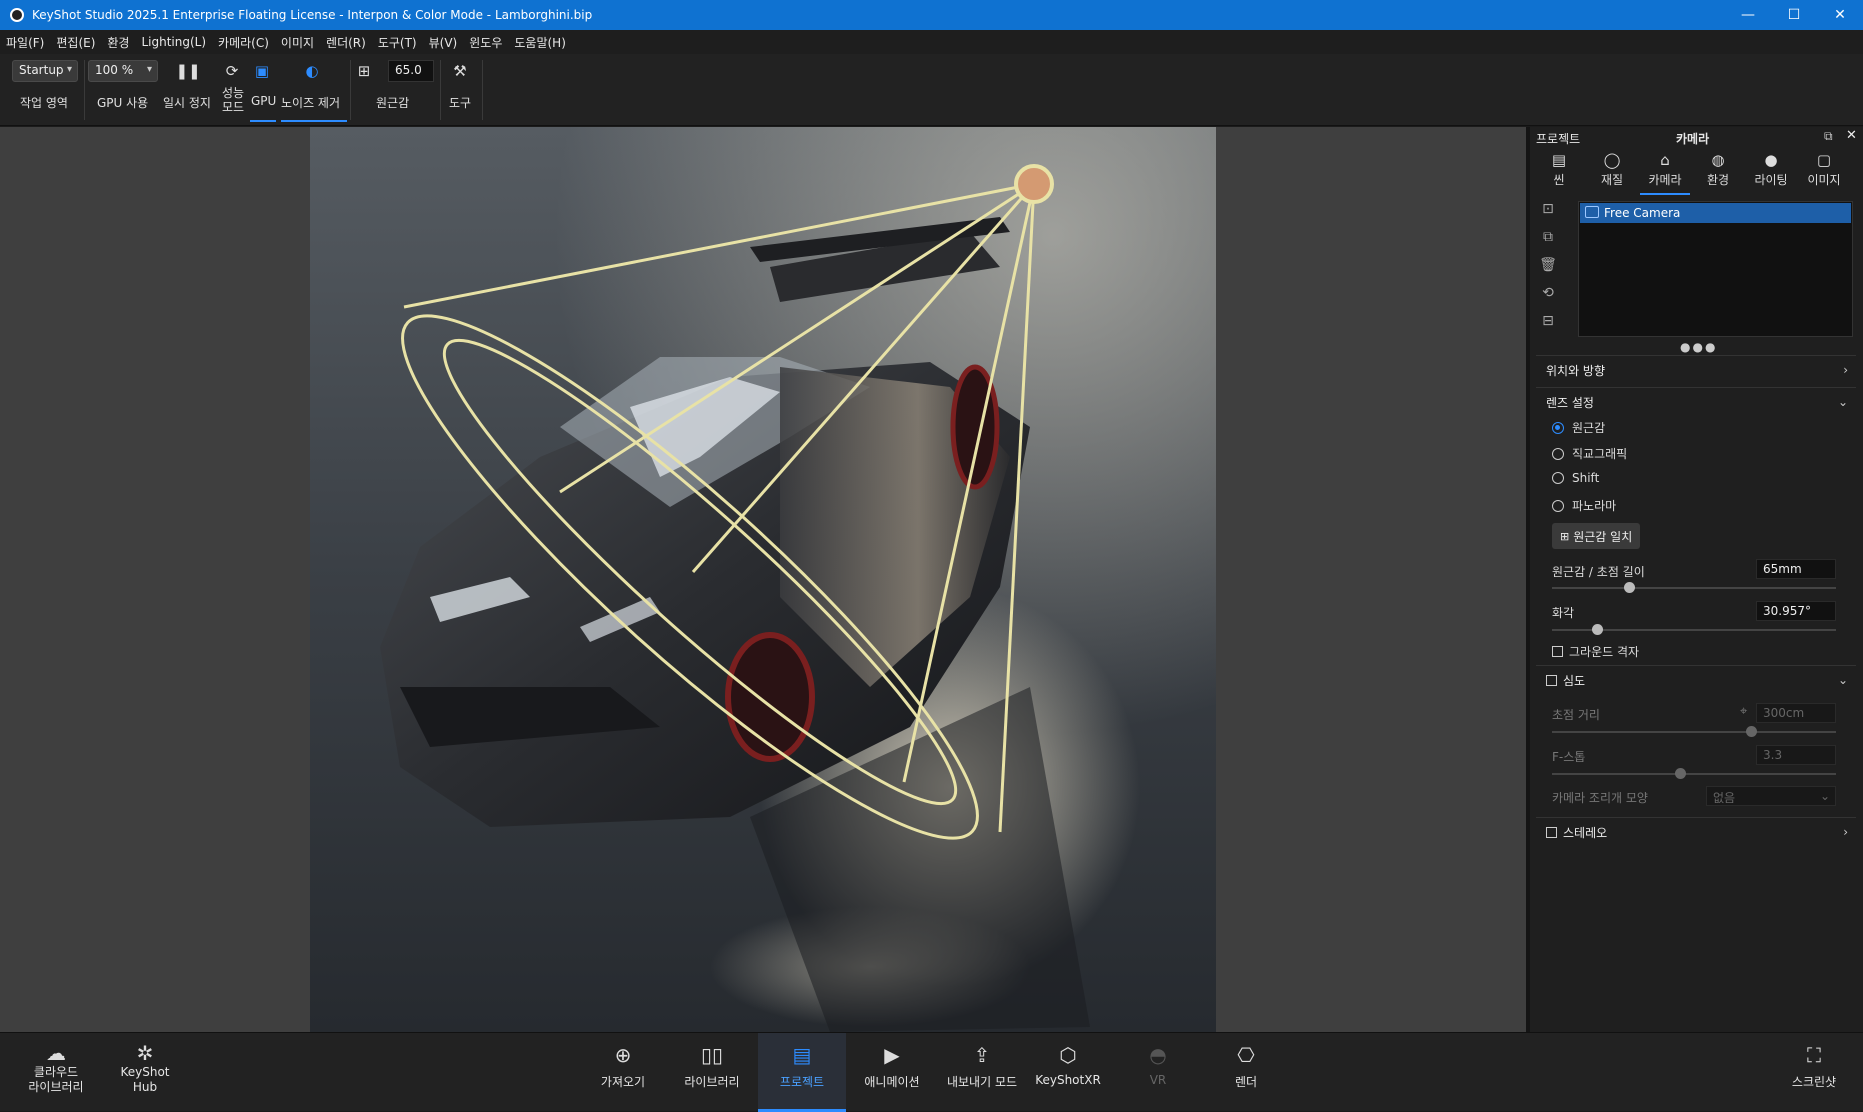  I want to click on tab-lighting: ● 라이팅, so click(1771, 172).